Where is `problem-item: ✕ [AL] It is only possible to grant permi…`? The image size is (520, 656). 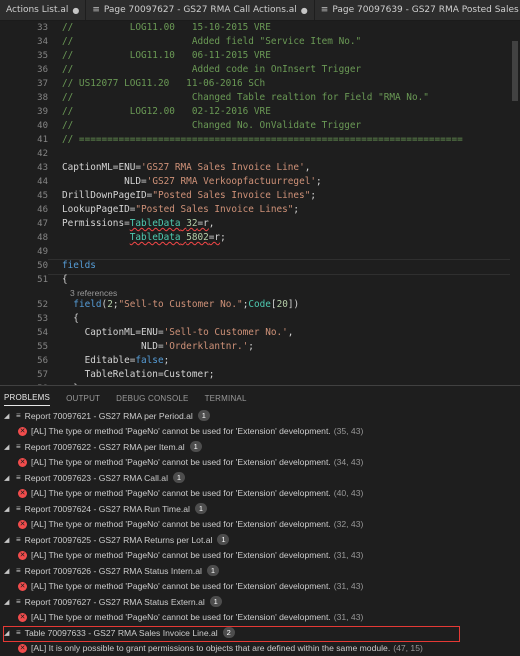 problem-item: ✕ [AL] It is only possible to grant permi… is located at coordinates (260, 648).